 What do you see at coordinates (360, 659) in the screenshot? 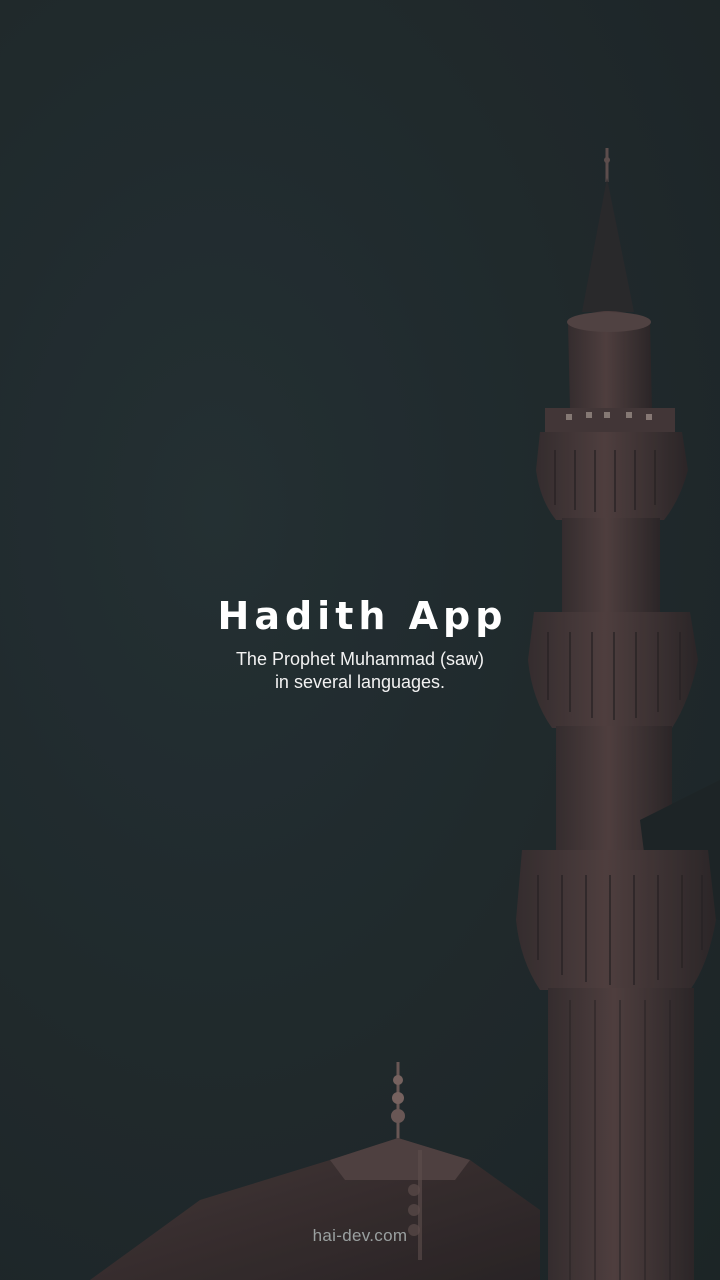
I see `app-subtitle-line-1: The Prophet Muhammad (saw)` at bounding box center [360, 659].